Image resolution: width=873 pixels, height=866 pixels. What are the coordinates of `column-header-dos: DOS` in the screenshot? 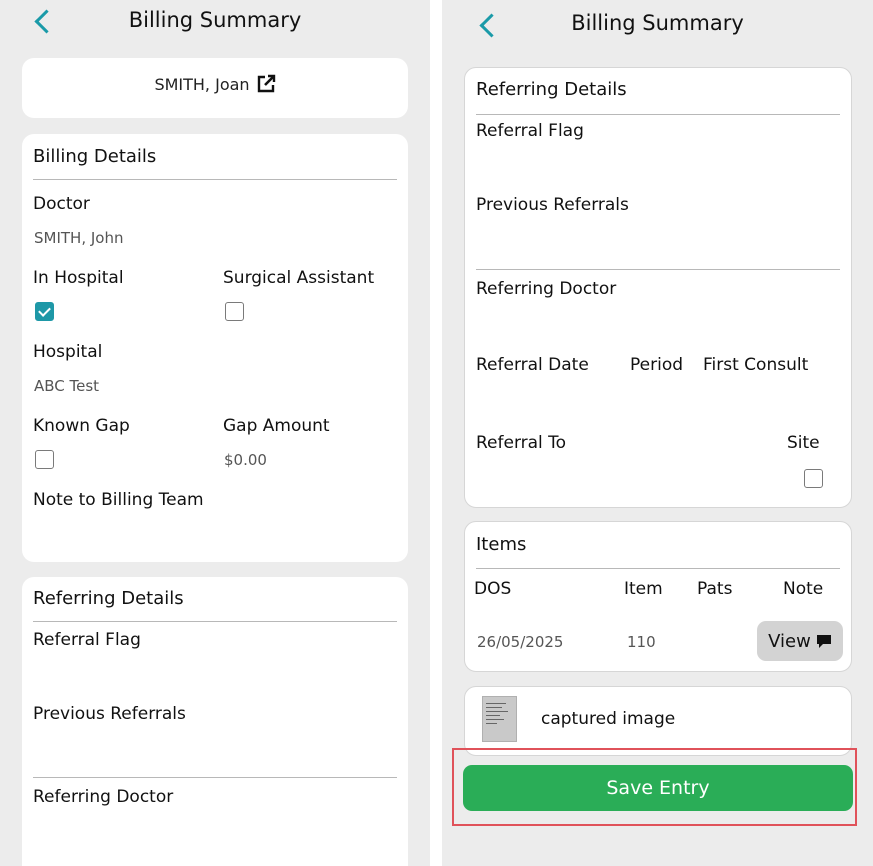 It's located at (493, 589).